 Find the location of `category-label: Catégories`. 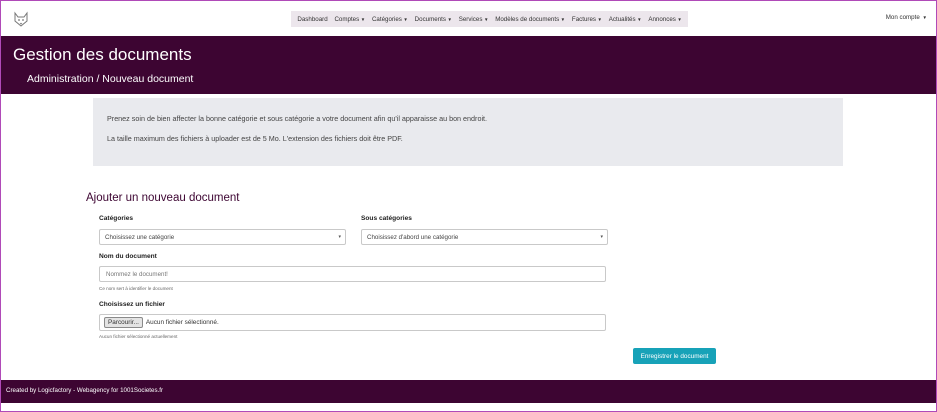

category-label: Catégories is located at coordinates (116, 218).